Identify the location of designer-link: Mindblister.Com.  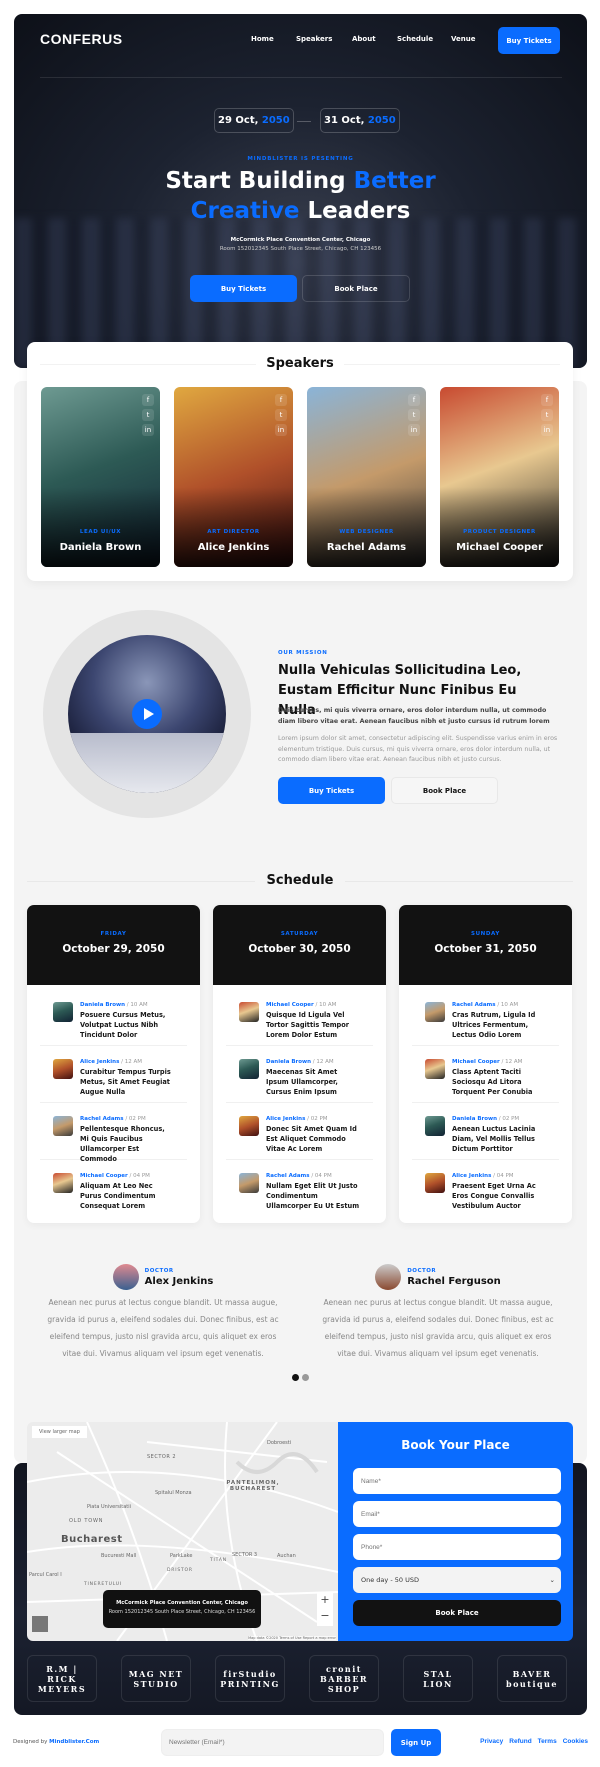
(74, 1742).